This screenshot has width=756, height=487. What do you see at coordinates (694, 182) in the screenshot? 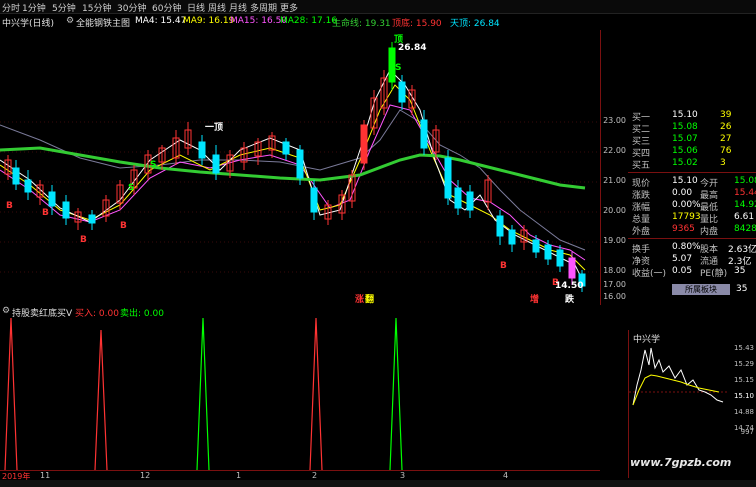
I see `stat-row: 现价 15.10 今开 15.08` at bounding box center [694, 182].